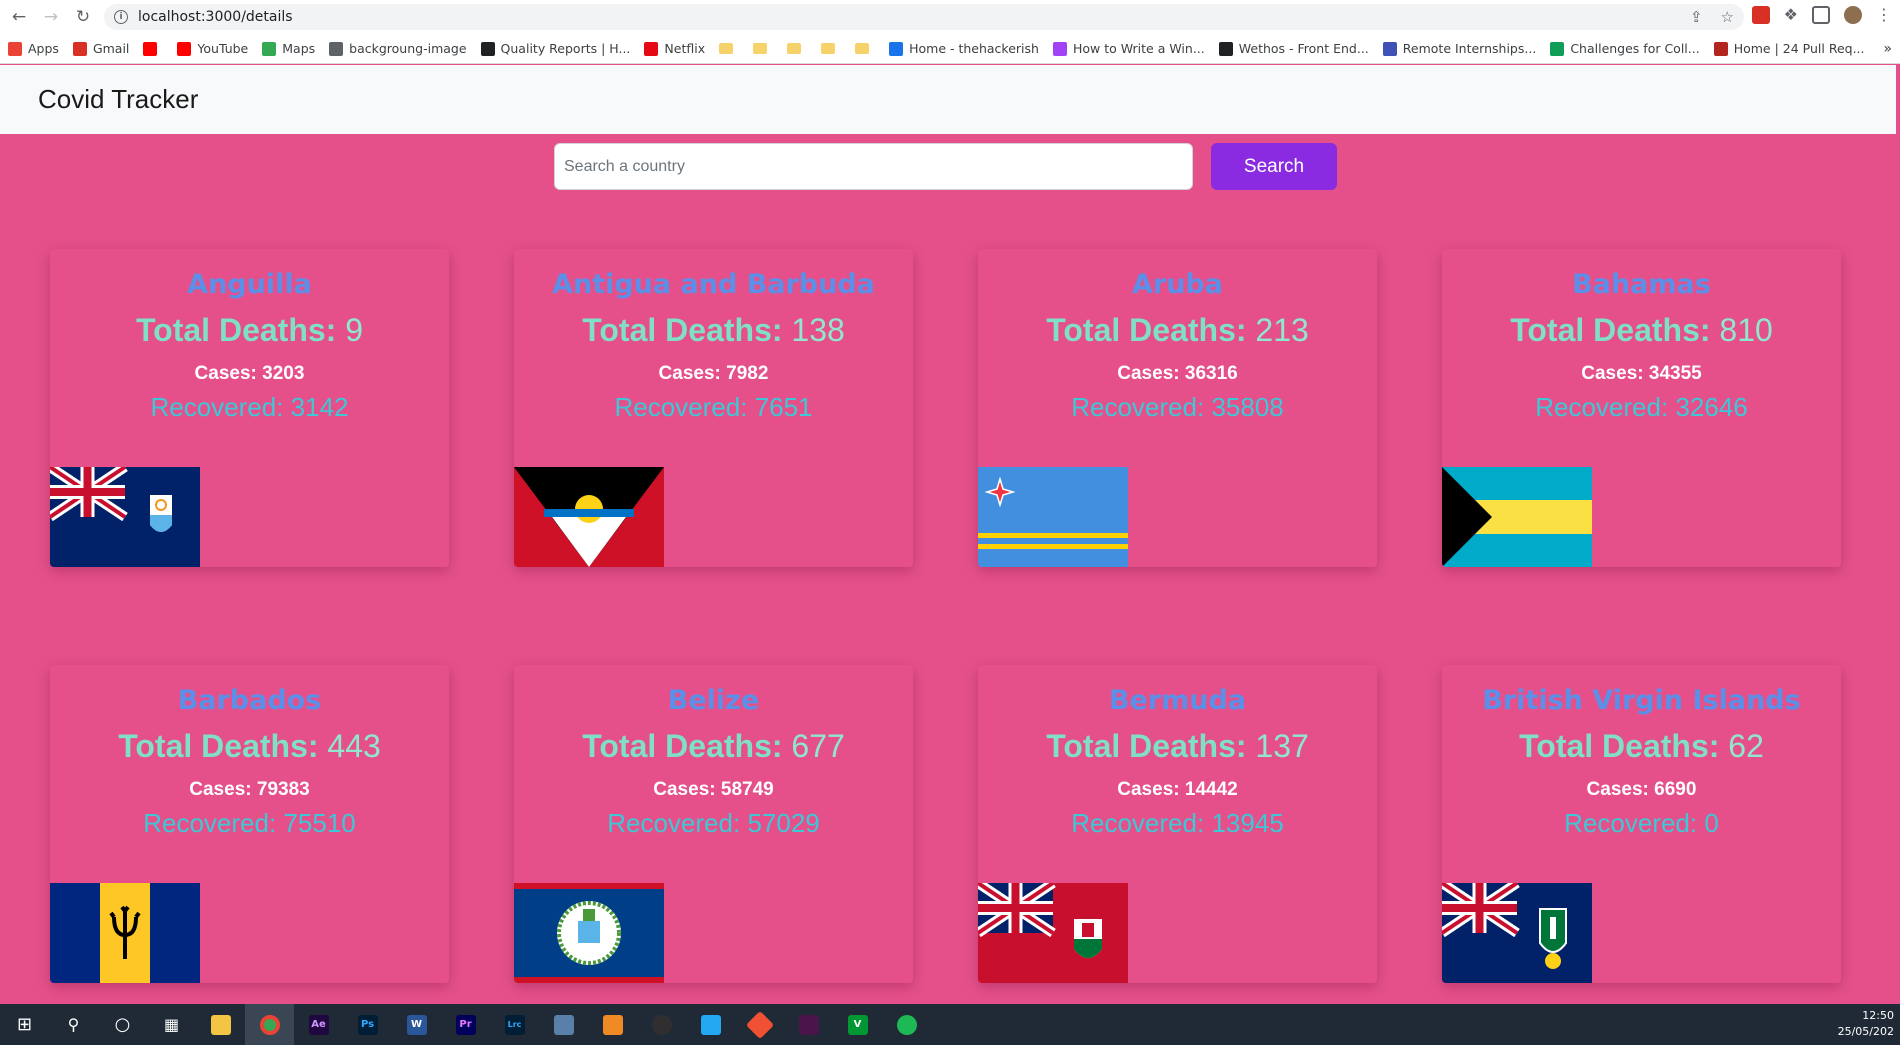 The width and height of the screenshot is (1900, 1045). I want to click on brand-title: Covid Tracker, so click(118, 99).